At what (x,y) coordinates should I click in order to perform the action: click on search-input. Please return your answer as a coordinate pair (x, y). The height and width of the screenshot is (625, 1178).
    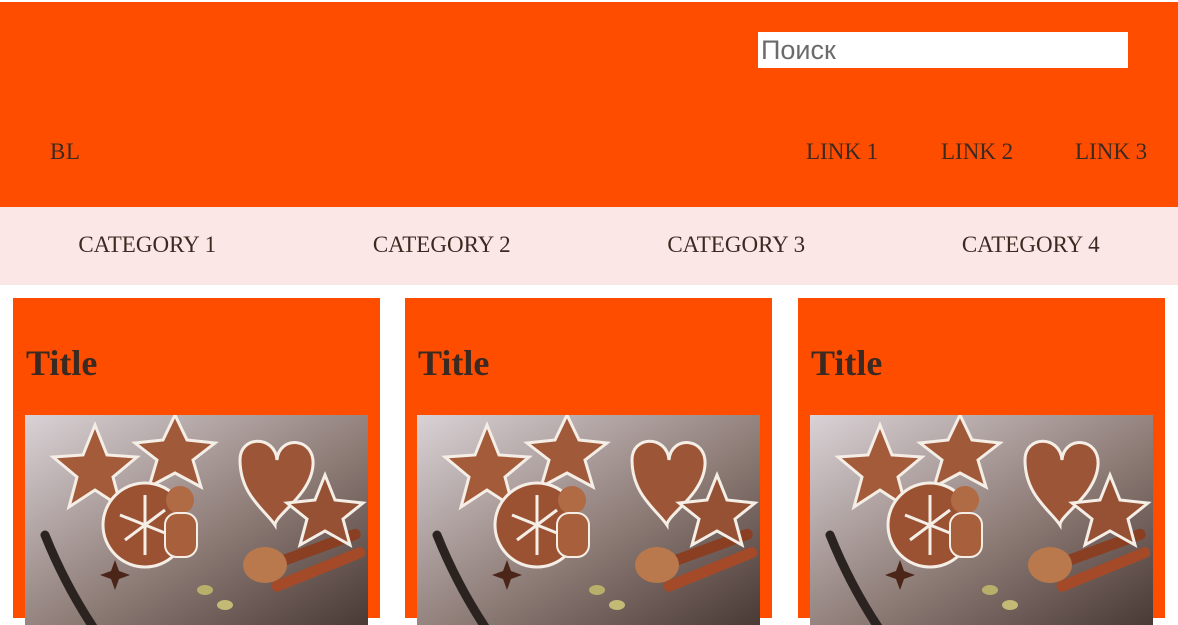
    Looking at the image, I should click on (943, 50).